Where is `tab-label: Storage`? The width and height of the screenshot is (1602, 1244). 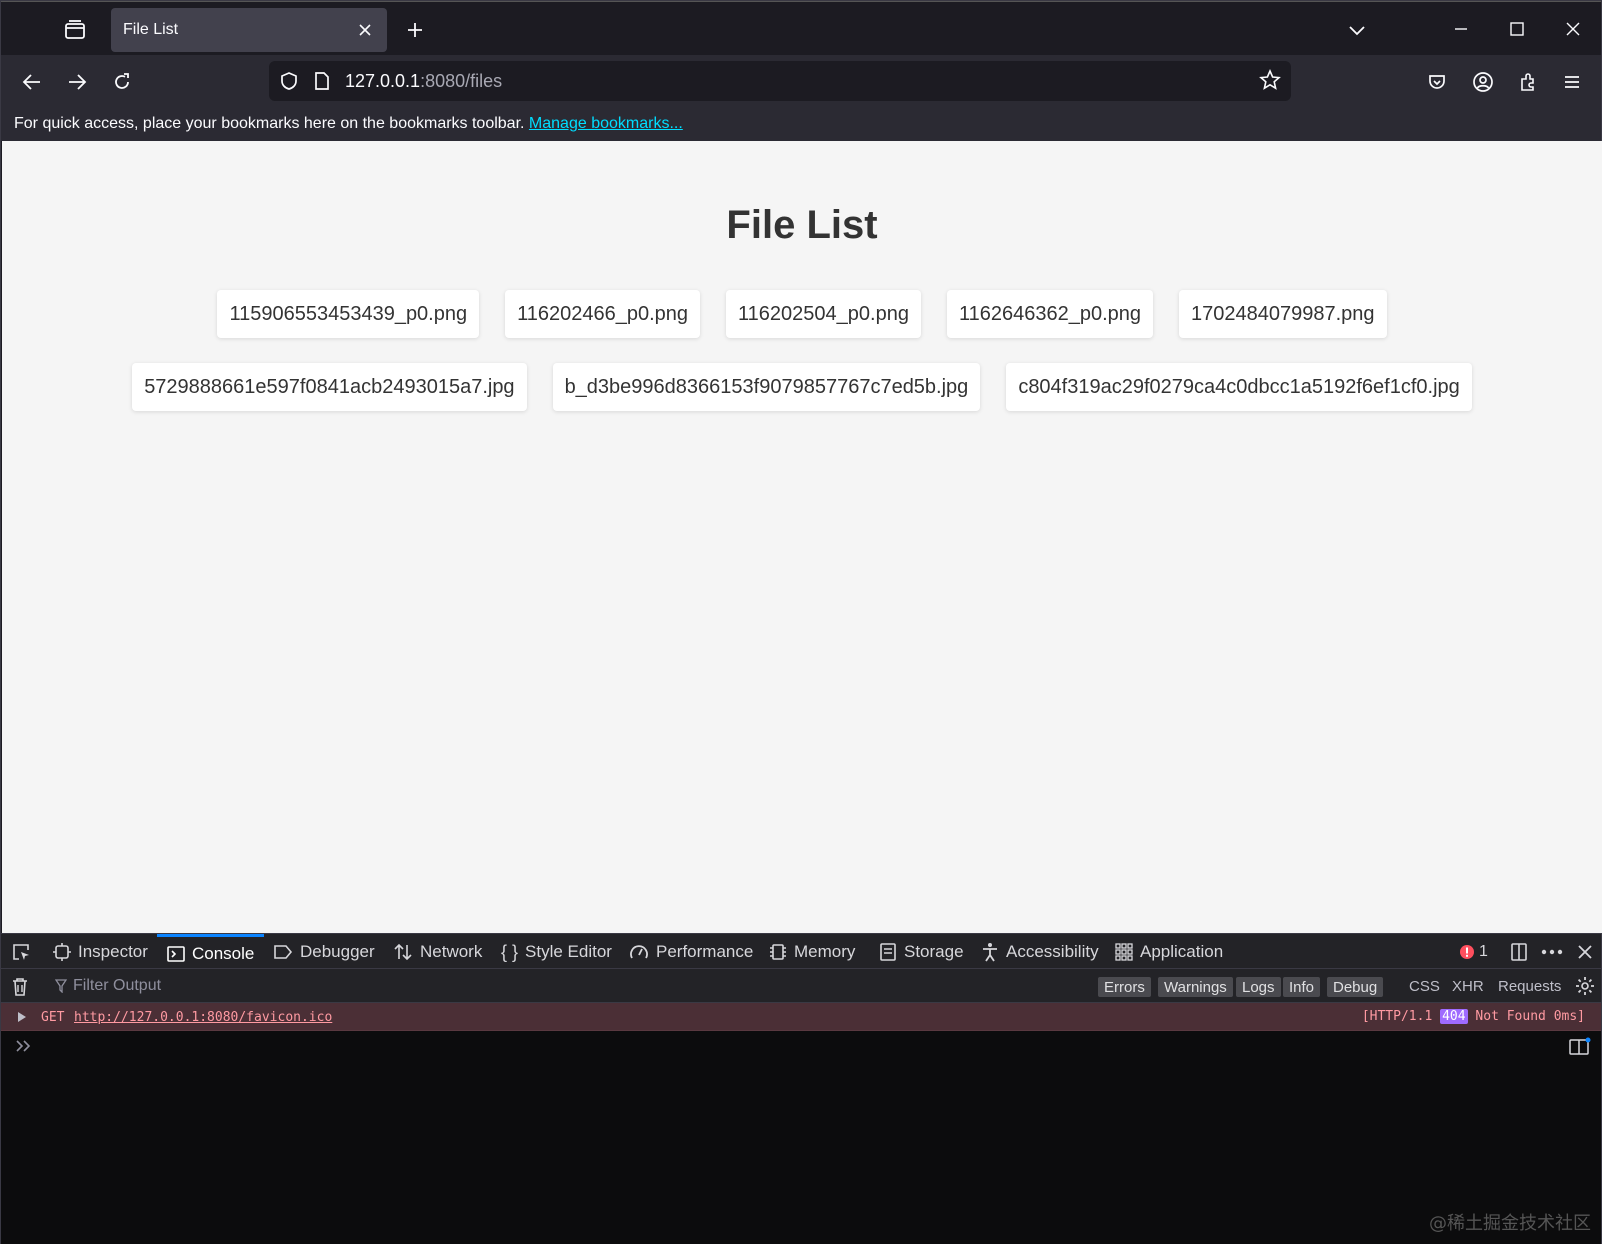
tab-label: Storage is located at coordinates (934, 951).